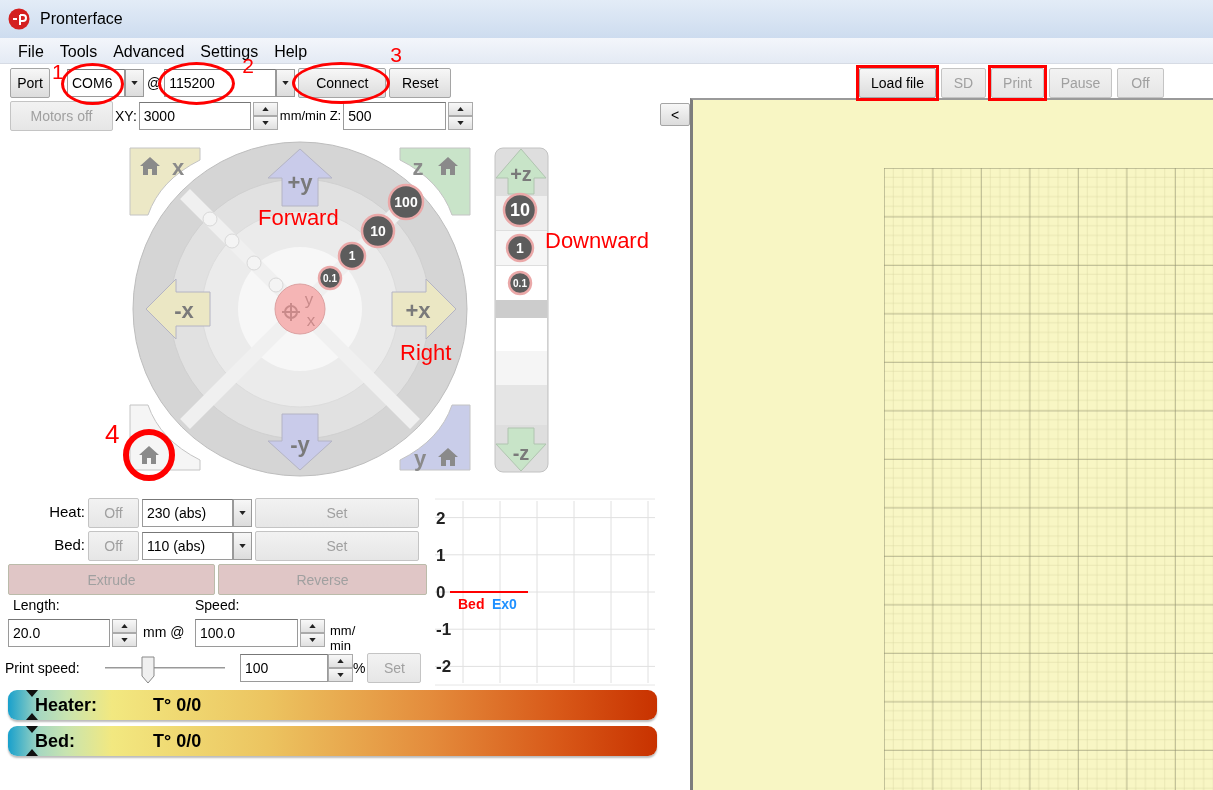 The image size is (1213, 790). I want to click on gauge-label: Heater:, so click(66, 705).